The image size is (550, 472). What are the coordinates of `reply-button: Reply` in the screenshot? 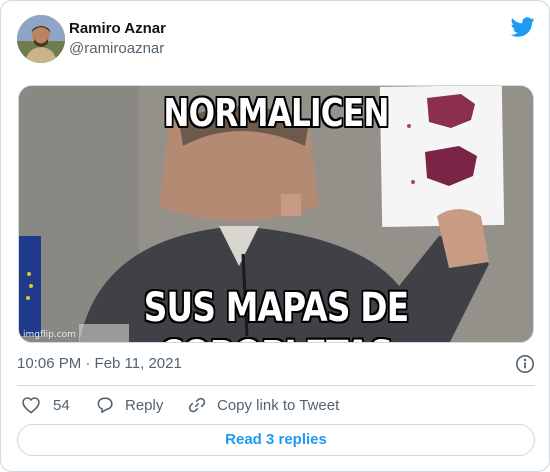 It's located at (129, 405).